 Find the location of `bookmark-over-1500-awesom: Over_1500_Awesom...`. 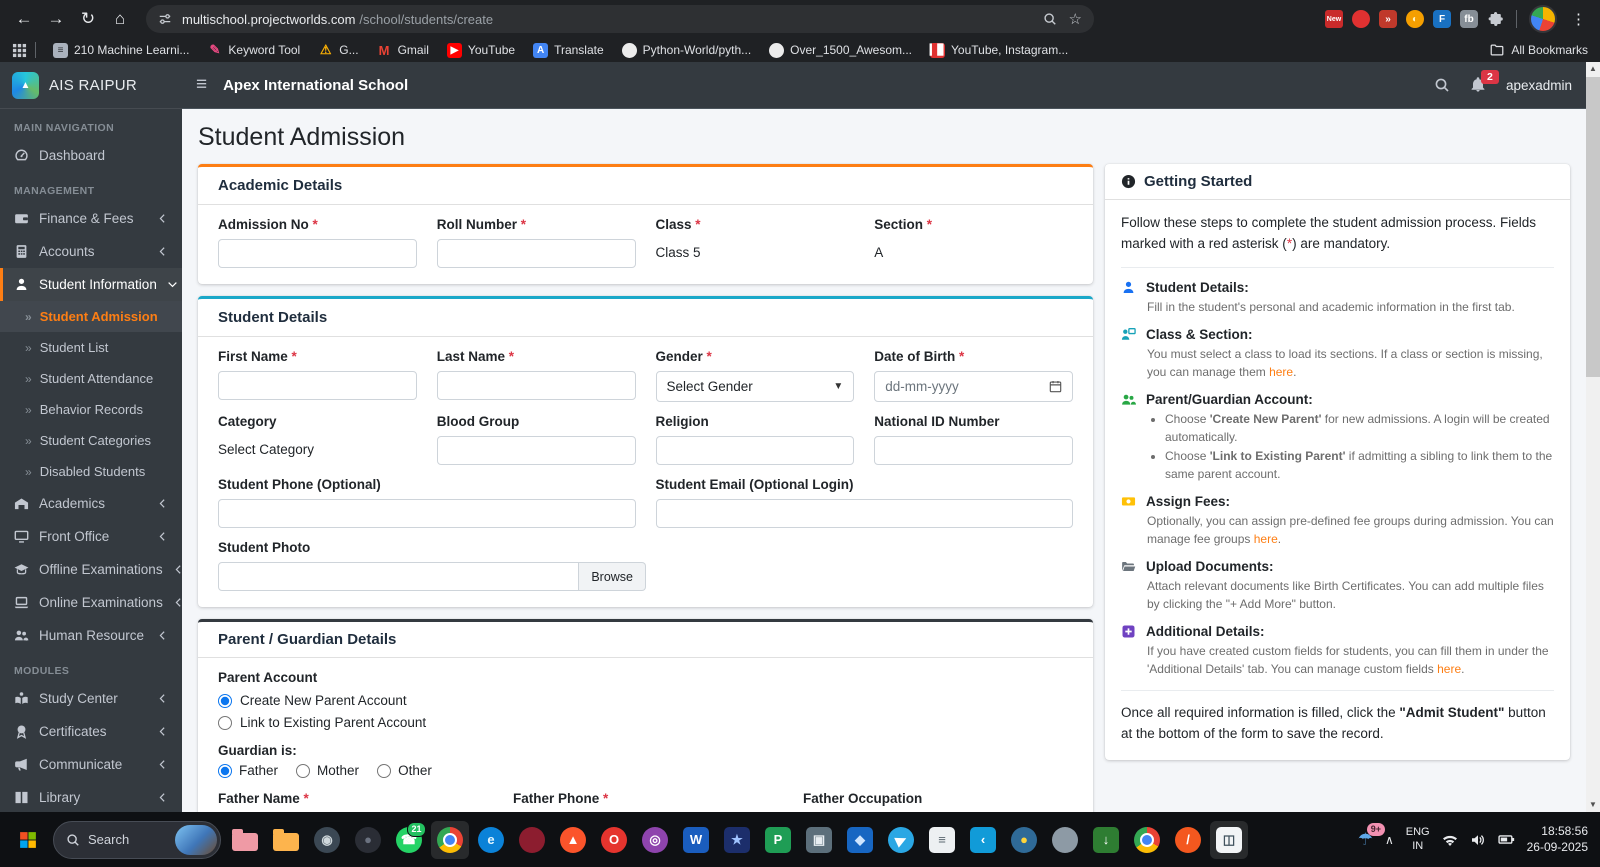

bookmark-over-1500-awesom: Over_1500_Awesom... is located at coordinates (840, 50).